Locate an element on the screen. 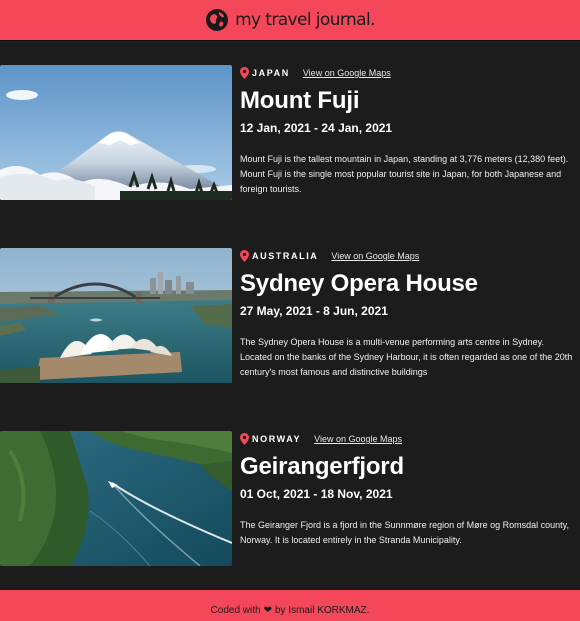  app-title: my travel journal. is located at coordinates (305, 20).